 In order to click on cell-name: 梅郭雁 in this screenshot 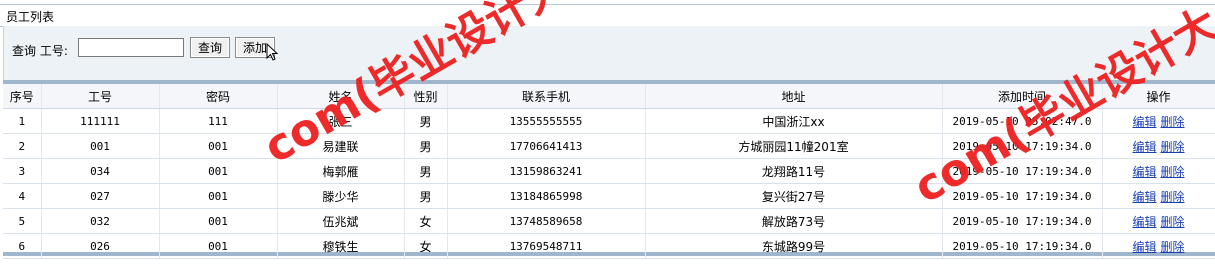, I will do `click(341, 171)`.